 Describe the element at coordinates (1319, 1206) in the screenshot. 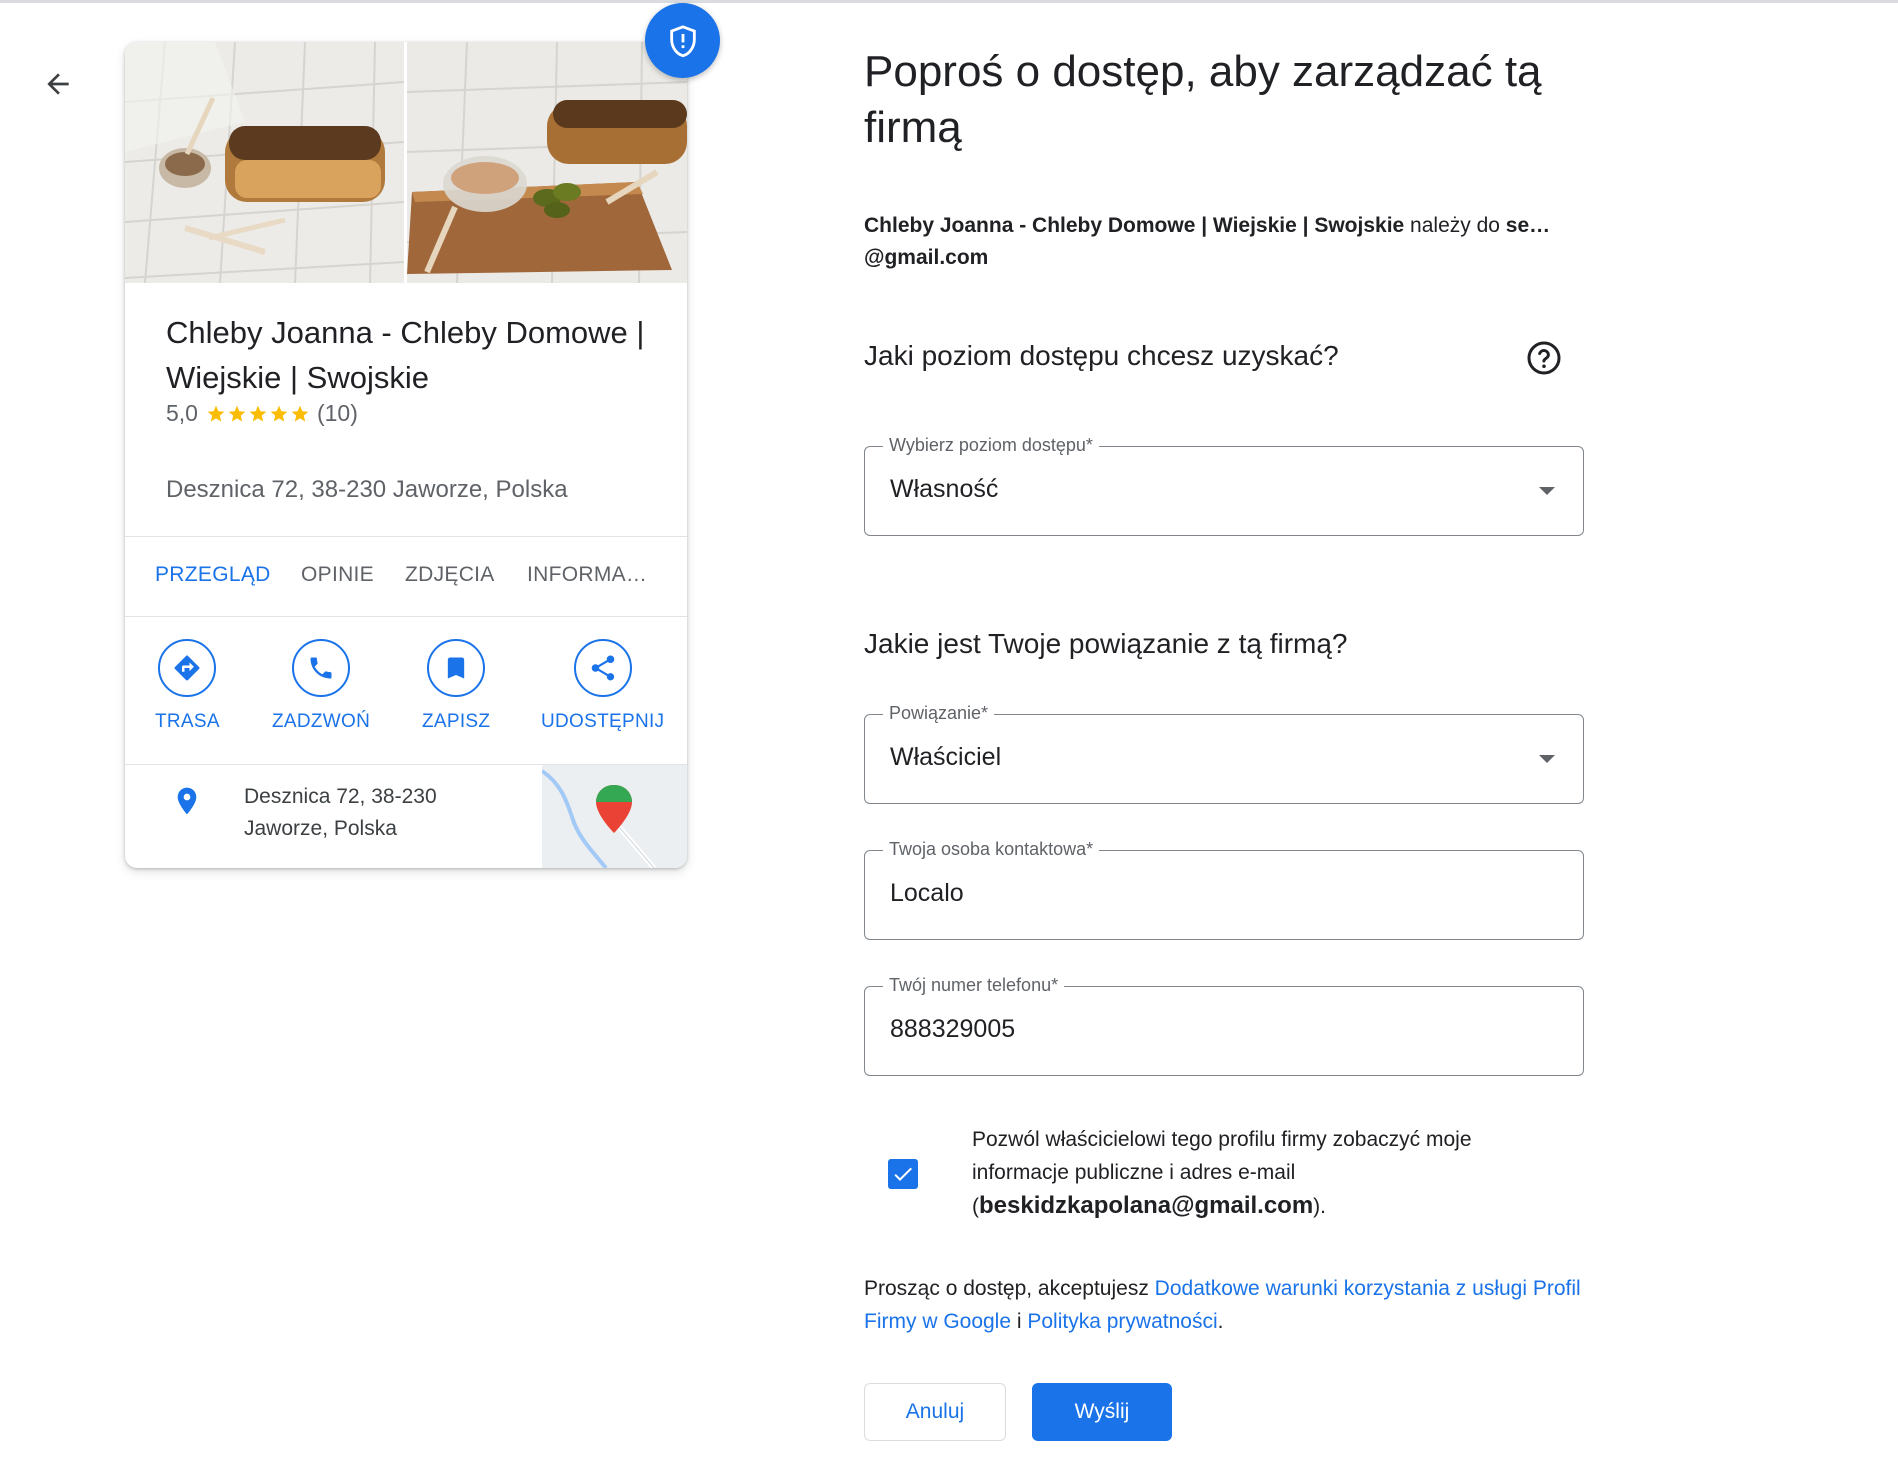

I see `consent-paren-close: ).` at that location.